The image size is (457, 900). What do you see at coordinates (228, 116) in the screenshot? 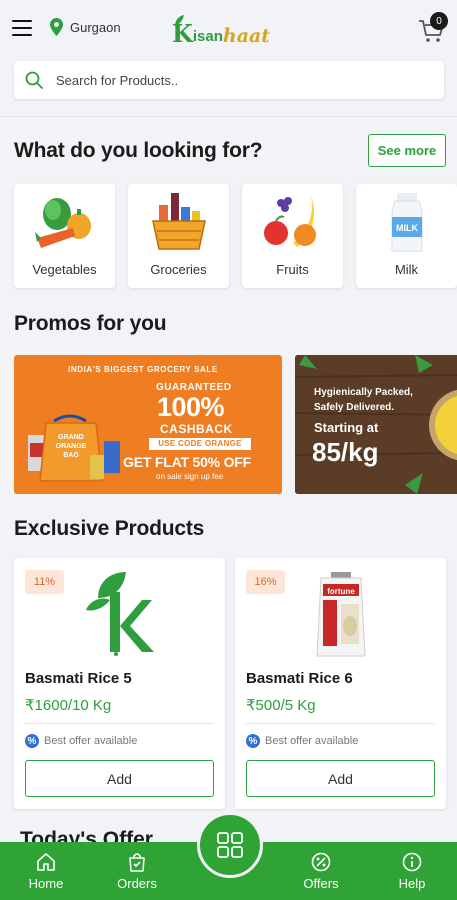
I see `header-divider` at bounding box center [228, 116].